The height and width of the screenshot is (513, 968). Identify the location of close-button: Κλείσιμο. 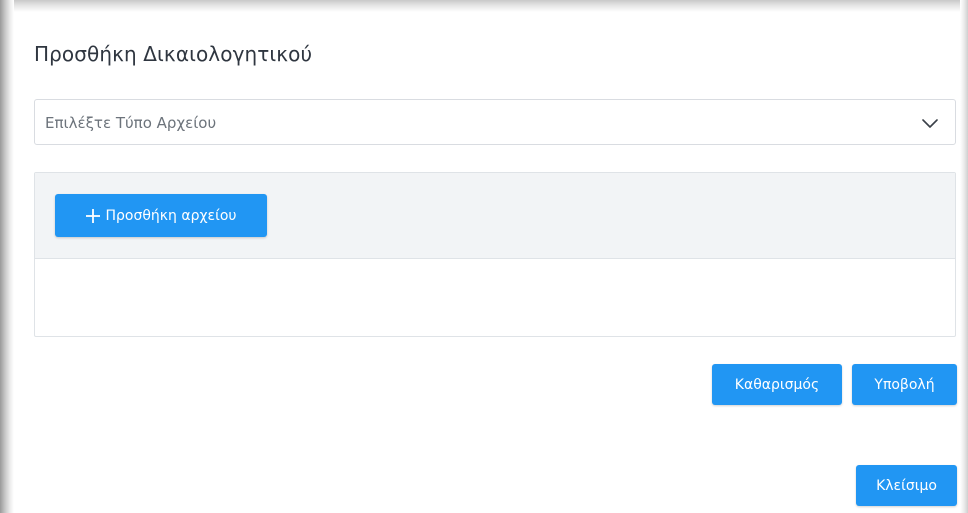
(906, 485).